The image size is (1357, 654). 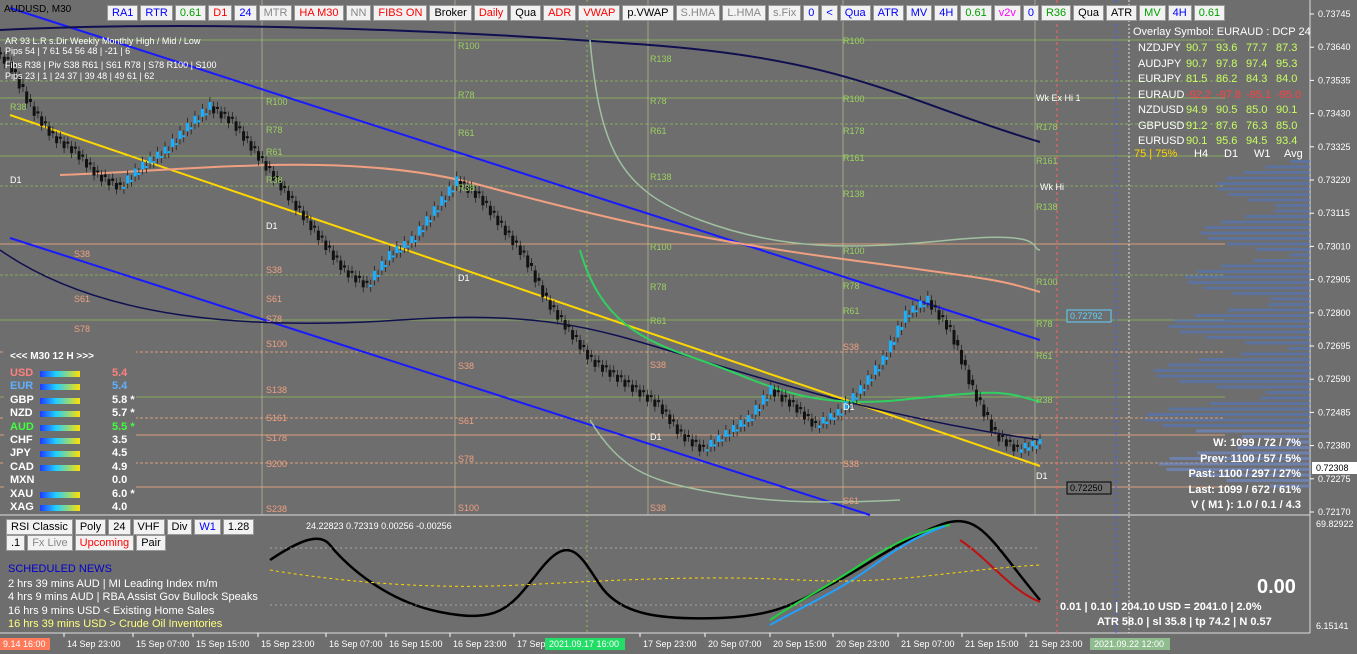 I want to click on top-toolbar-button-27: R36, so click(x=1056, y=13).